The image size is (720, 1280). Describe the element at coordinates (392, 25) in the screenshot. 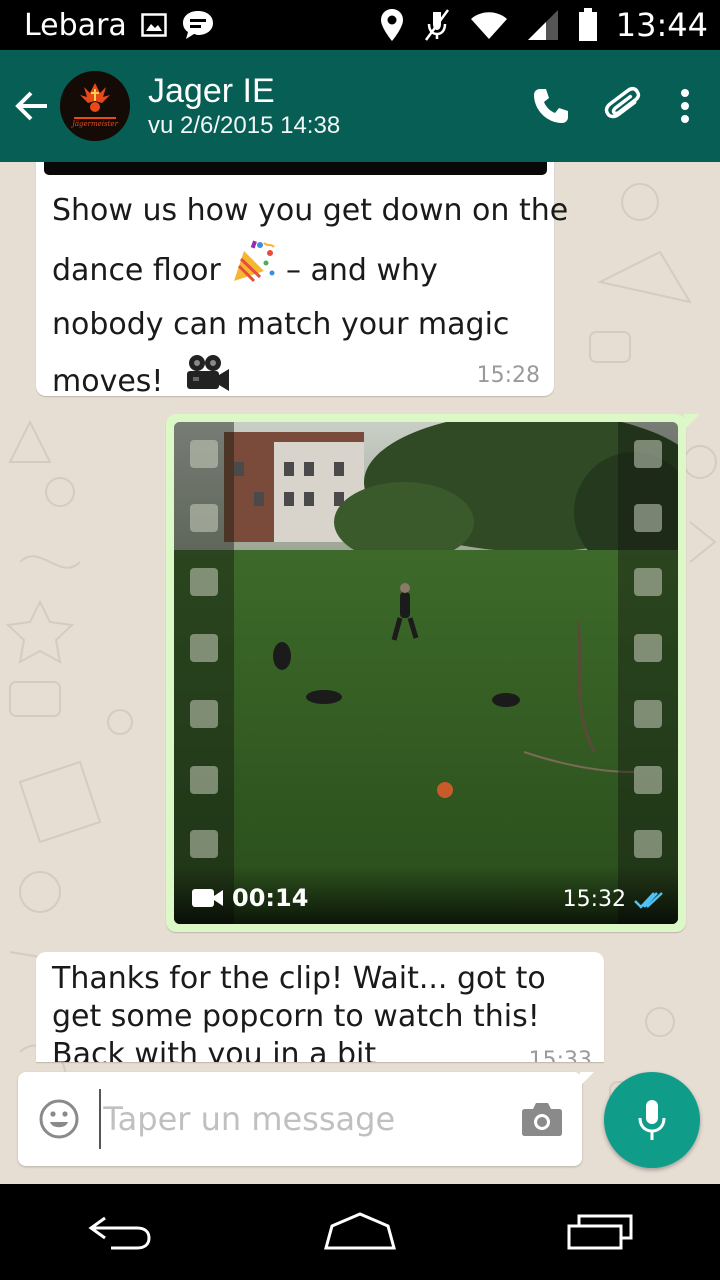

I see `location-icon` at that location.